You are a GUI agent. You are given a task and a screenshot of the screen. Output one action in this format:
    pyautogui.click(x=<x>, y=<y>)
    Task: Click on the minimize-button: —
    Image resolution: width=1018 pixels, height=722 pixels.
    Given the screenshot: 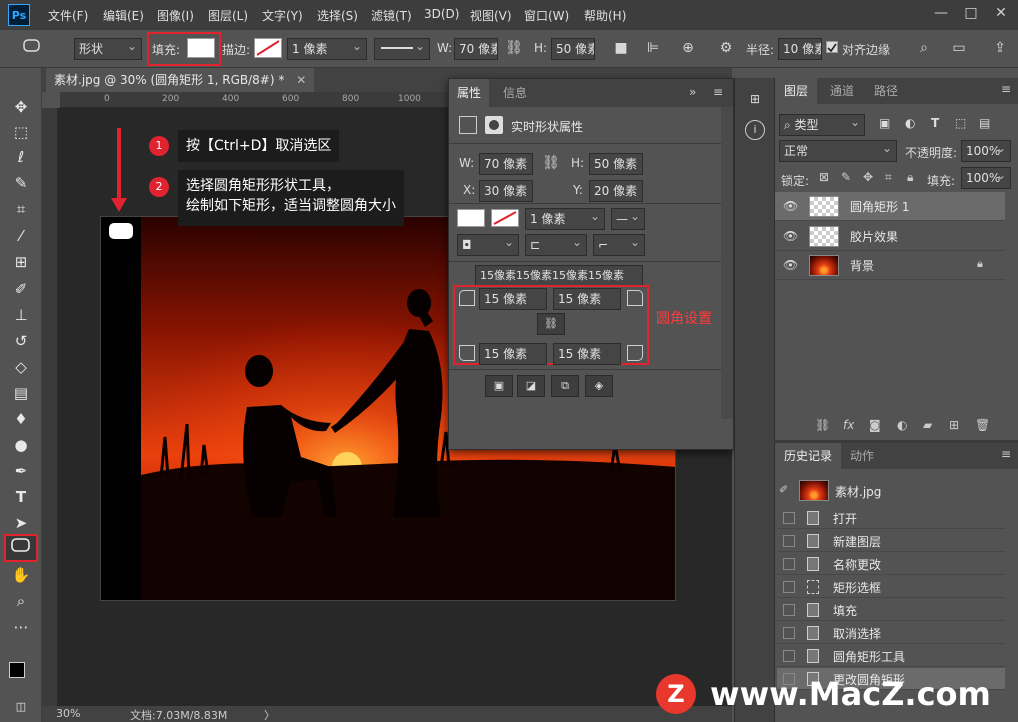 What is the action you would take?
    pyautogui.click(x=941, y=13)
    